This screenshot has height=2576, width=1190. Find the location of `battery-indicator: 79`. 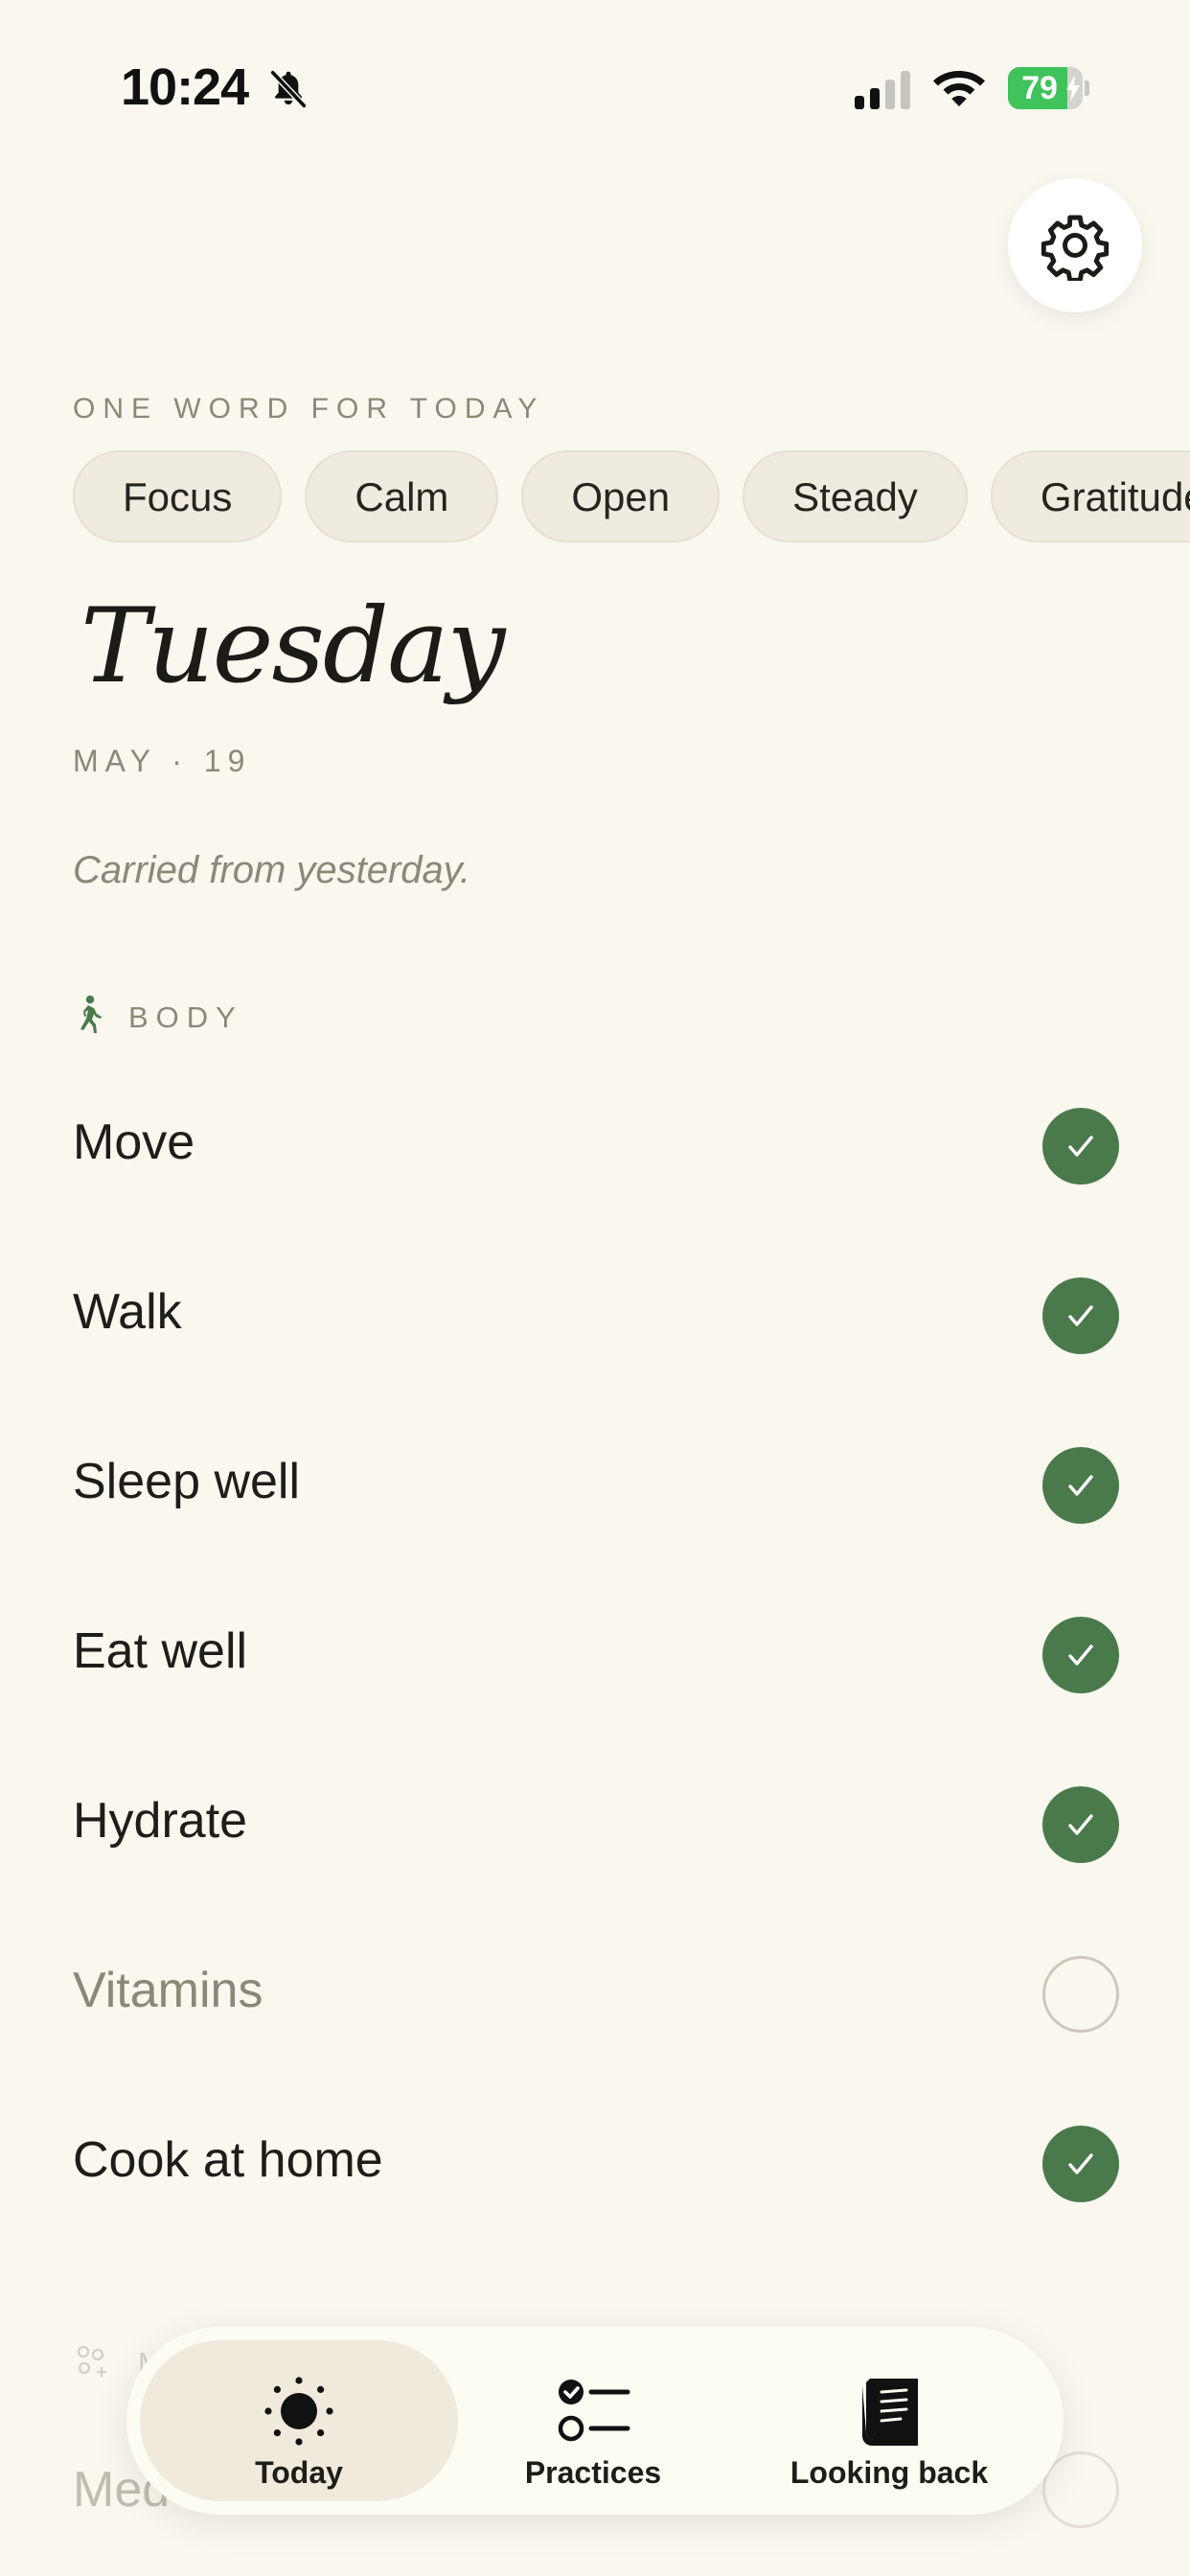

battery-indicator: 79 is located at coordinates (1049, 88).